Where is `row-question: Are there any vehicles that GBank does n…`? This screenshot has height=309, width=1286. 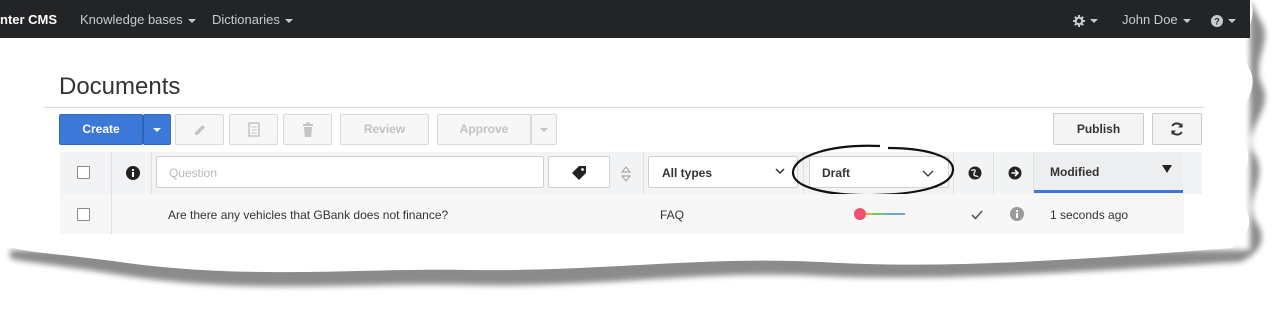 row-question: Are there any vehicles that GBank does n… is located at coordinates (308, 215).